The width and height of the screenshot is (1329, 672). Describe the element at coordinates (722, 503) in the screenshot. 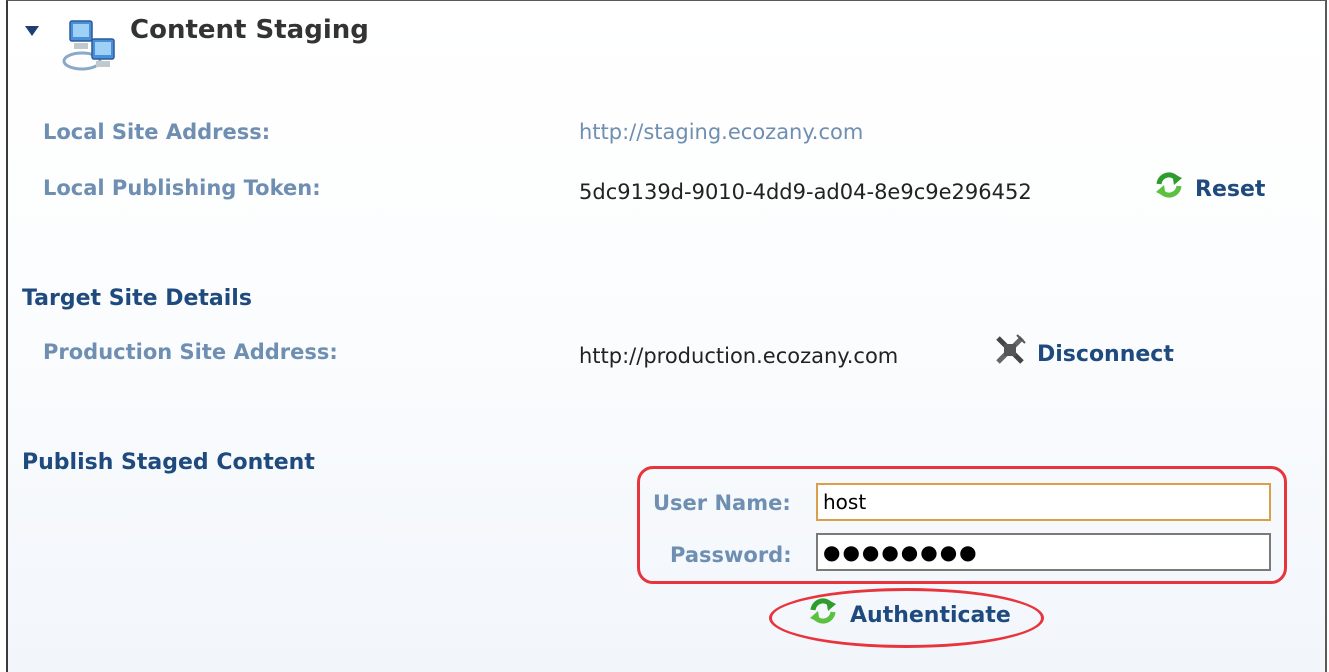

I see `username-label: User Name:` at that location.